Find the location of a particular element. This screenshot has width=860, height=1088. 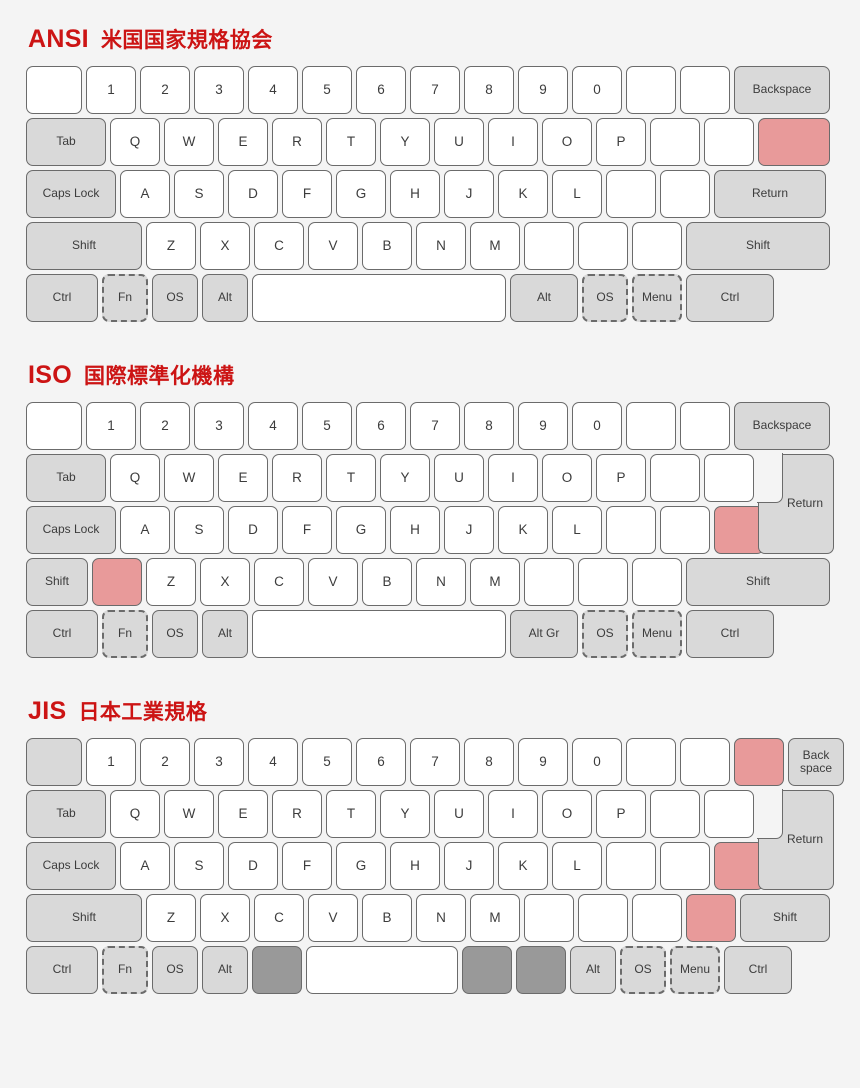

key-g: G is located at coordinates (361, 866).